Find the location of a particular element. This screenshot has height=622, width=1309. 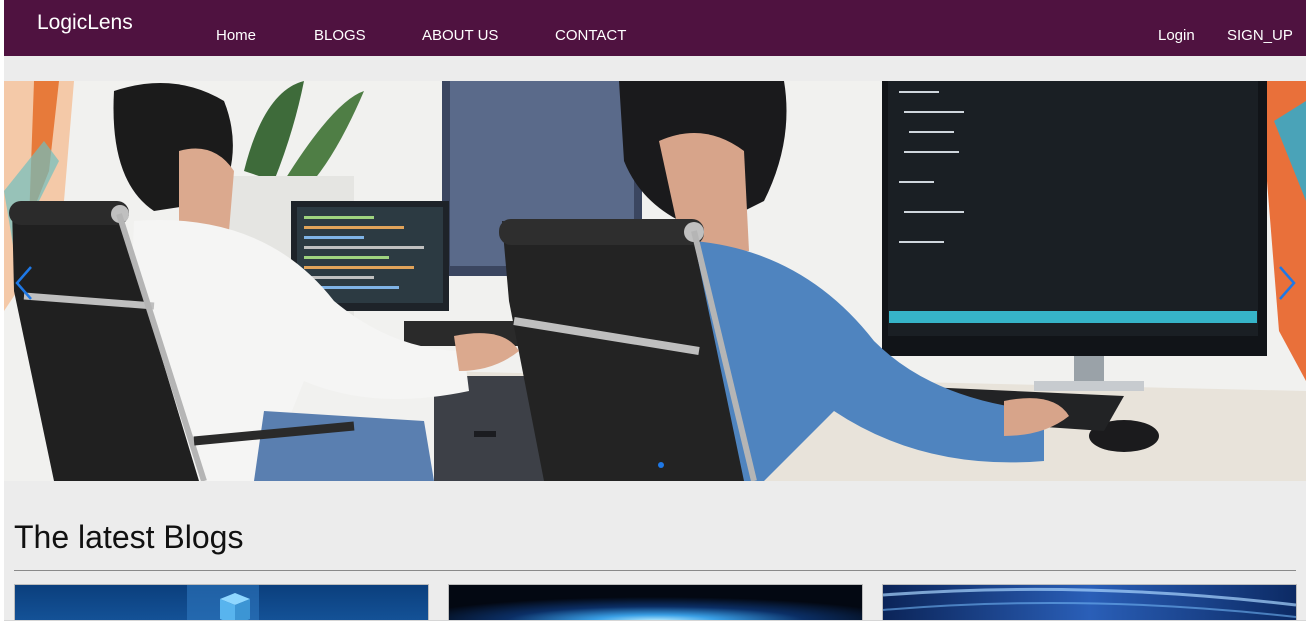

chevron-right-icon is located at coordinates (1287, 283).